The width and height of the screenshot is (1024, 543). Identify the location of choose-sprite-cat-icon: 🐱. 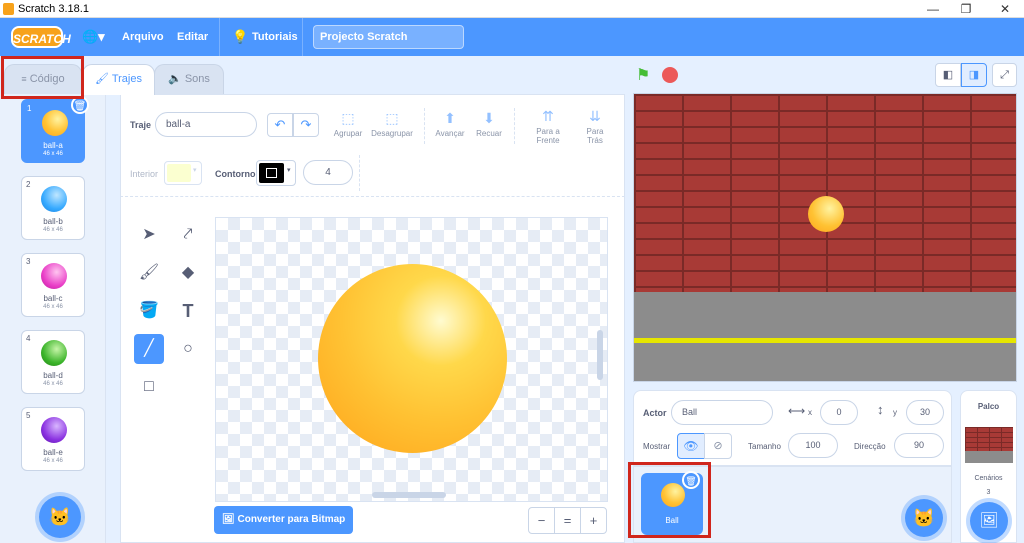
(924, 518).